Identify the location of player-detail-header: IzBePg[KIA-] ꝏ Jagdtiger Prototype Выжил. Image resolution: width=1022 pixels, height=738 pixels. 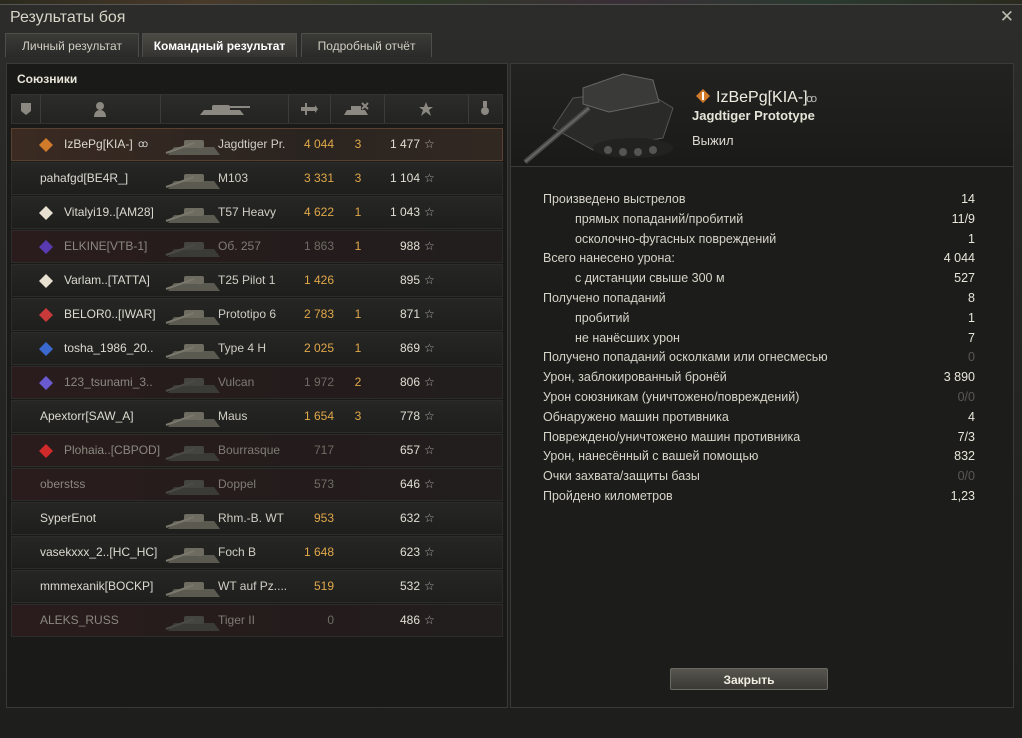
(762, 115).